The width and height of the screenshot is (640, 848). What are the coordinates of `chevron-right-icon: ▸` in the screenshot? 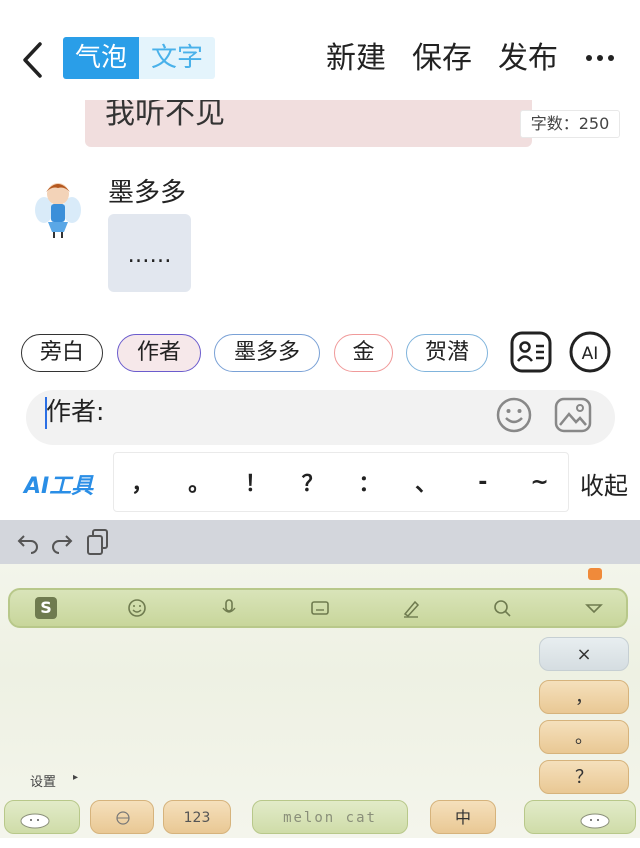 It's located at (76, 777).